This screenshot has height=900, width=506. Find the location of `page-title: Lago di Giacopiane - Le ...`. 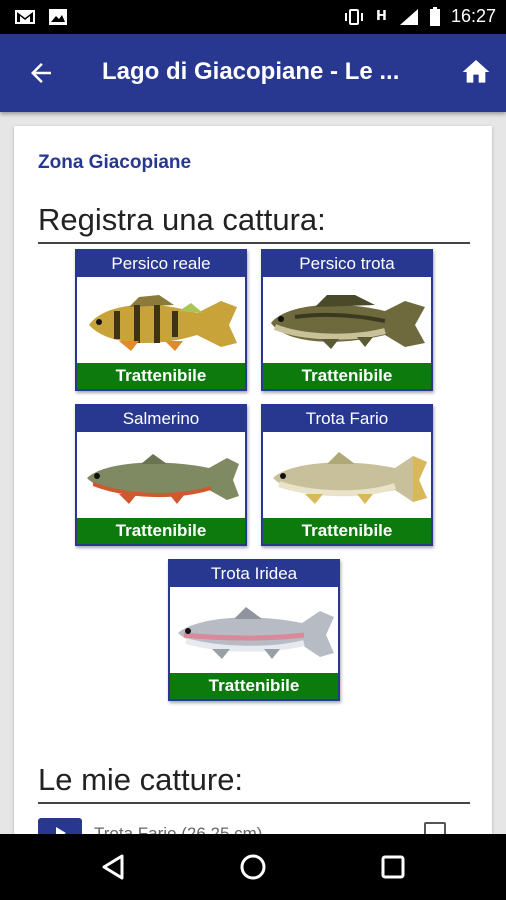

page-title: Lago di Giacopiane - Le ... is located at coordinates (251, 71).